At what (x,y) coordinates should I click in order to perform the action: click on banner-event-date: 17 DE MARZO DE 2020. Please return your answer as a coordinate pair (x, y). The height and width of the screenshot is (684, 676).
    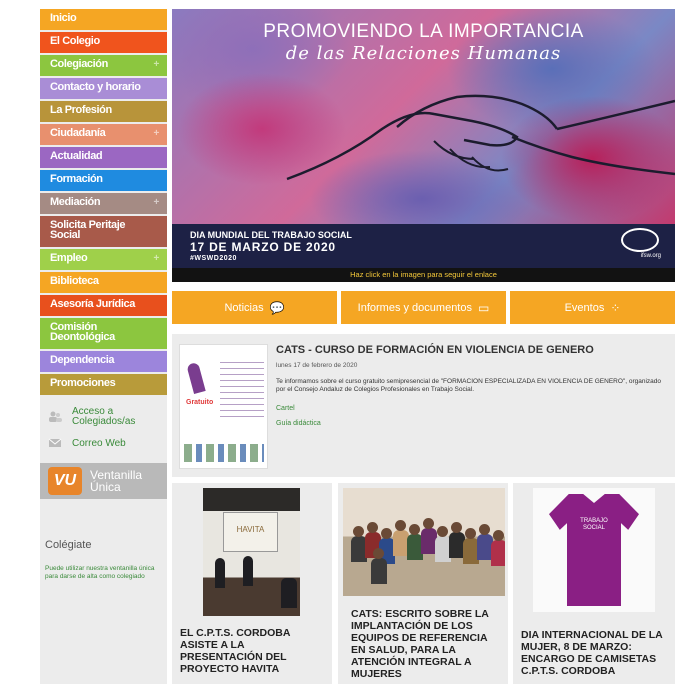
    Looking at the image, I should click on (263, 247).